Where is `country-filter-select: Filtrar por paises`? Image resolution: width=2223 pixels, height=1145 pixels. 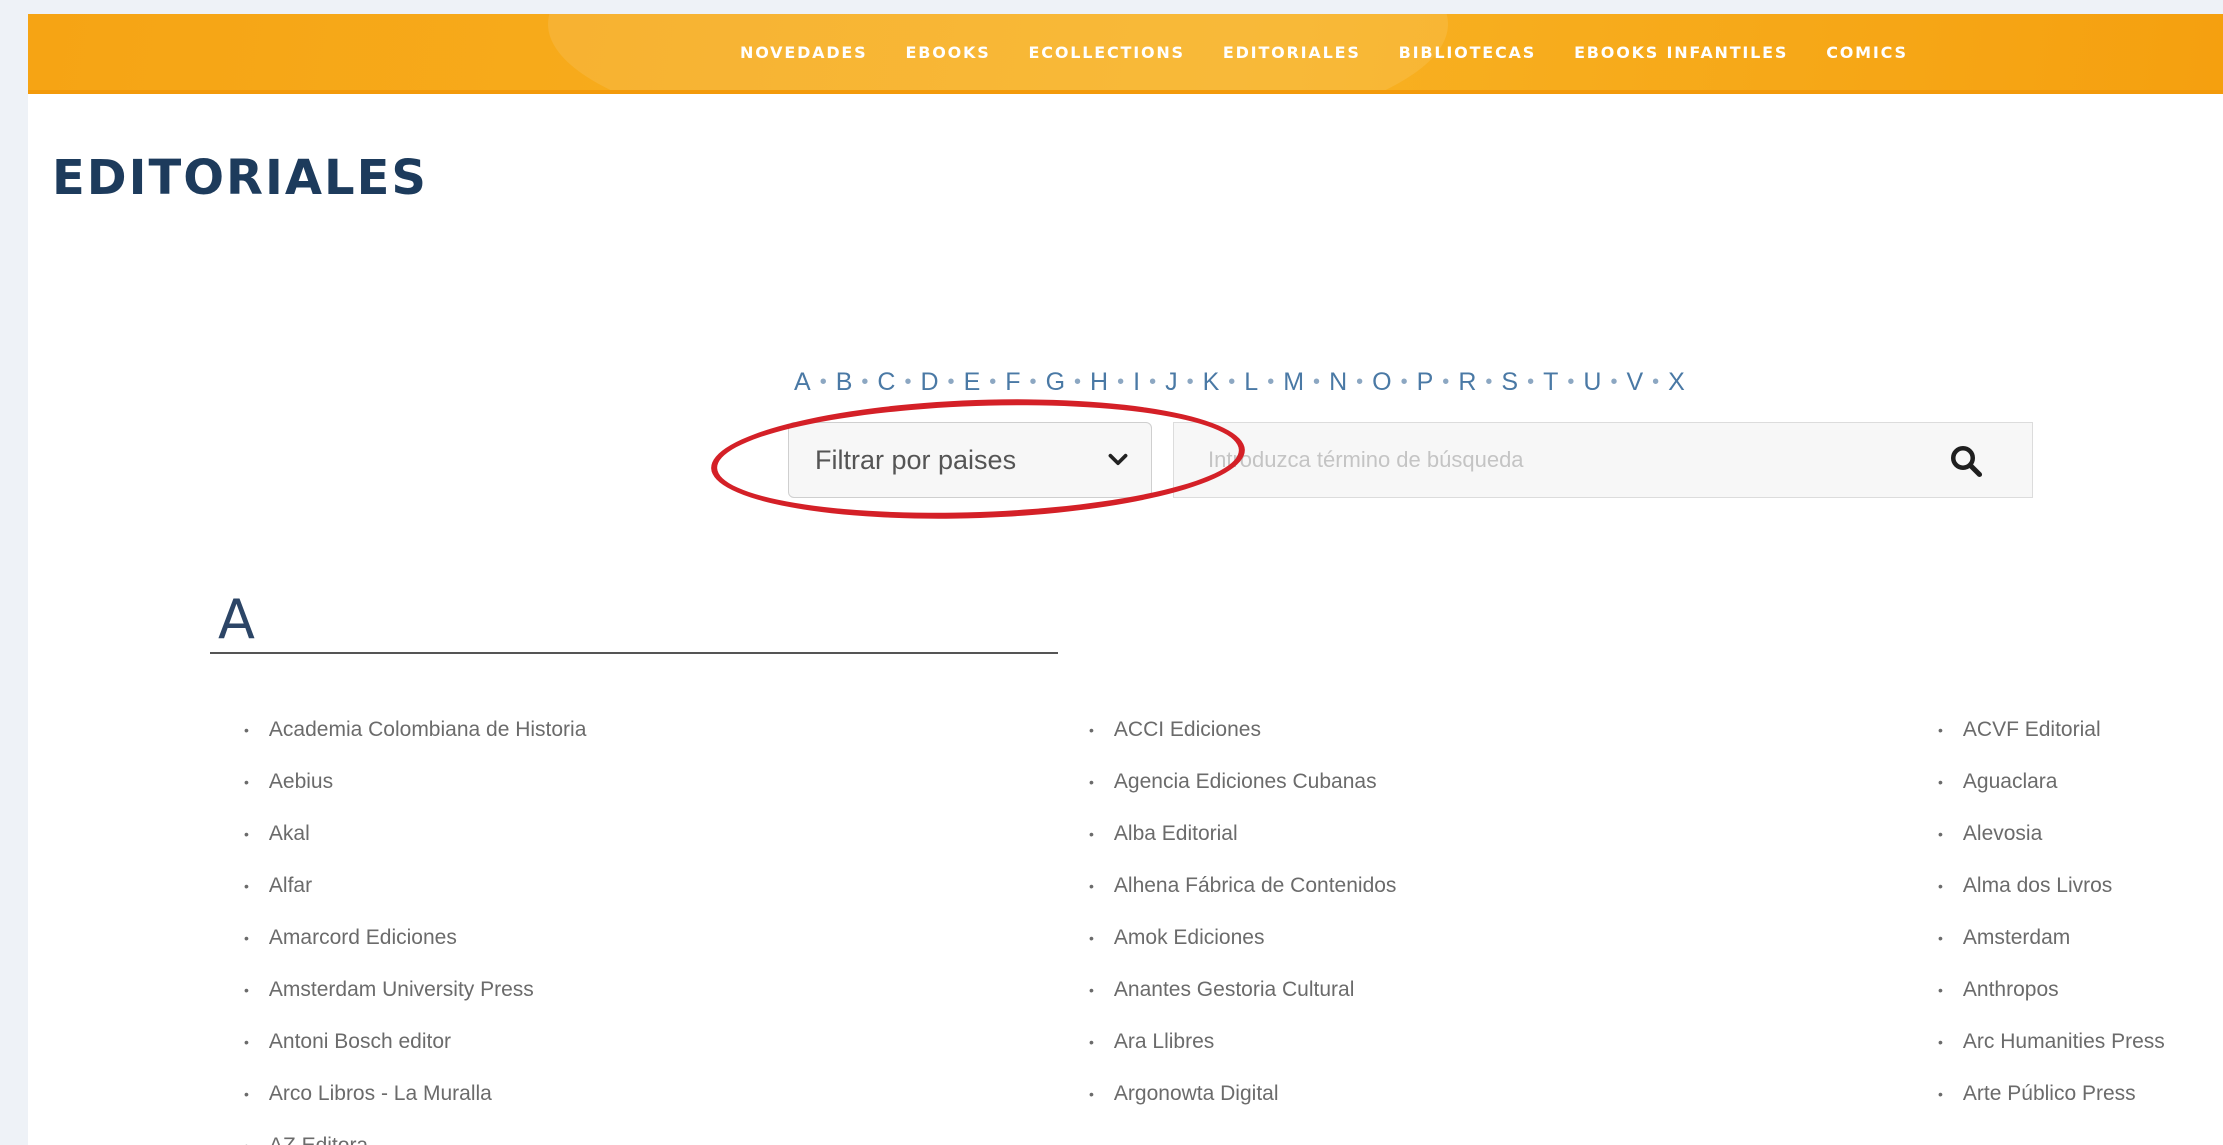
country-filter-select: Filtrar por paises is located at coordinates (970, 460).